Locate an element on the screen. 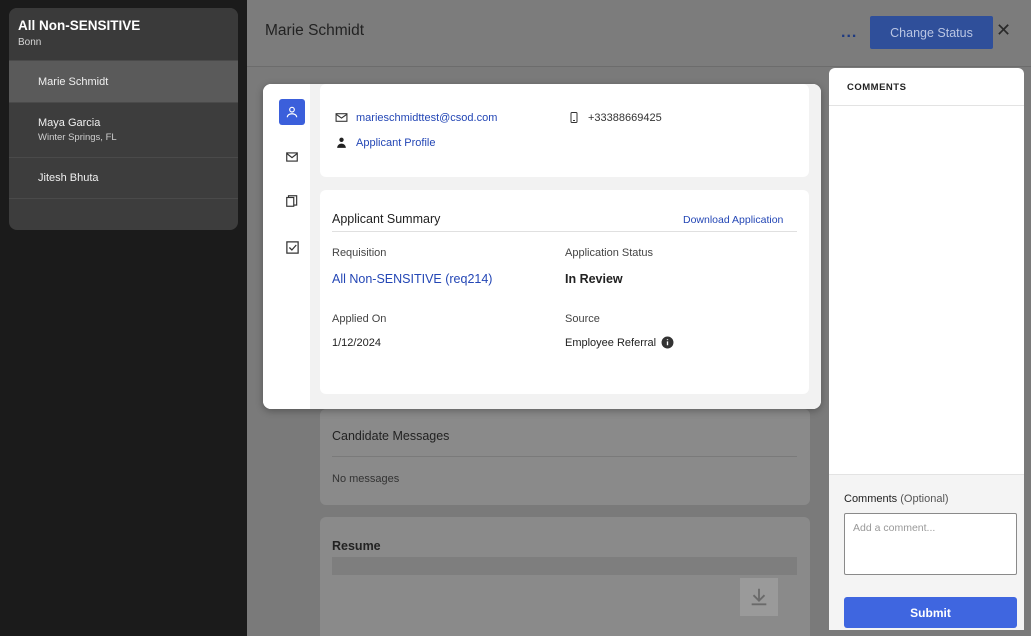 Image resolution: width=1031 pixels, height=636 pixels. comment-input is located at coordinates (930, 544).